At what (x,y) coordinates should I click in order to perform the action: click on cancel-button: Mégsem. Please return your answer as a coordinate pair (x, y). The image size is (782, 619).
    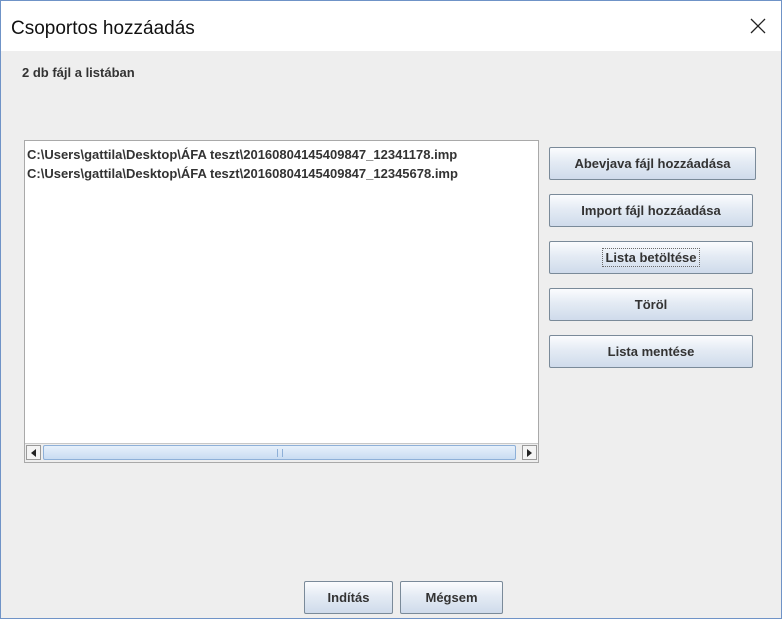
    Looking at the image, I should click on (451, 597).